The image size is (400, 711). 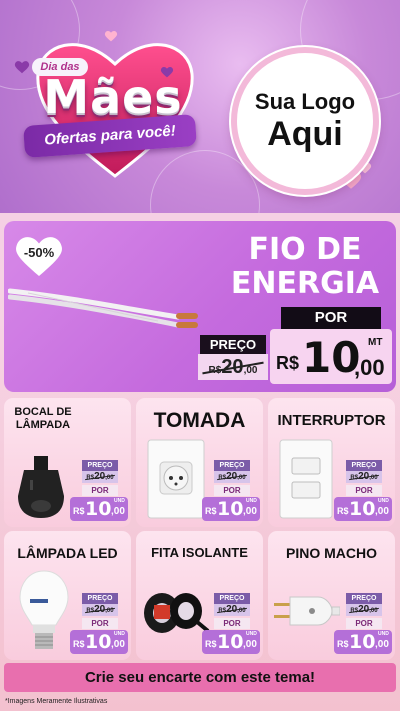 What do you see at coordinates (305, 283) in the screenshot?
I see `featured-name-line2: ENERGIA` at bounding box center [305, 283].